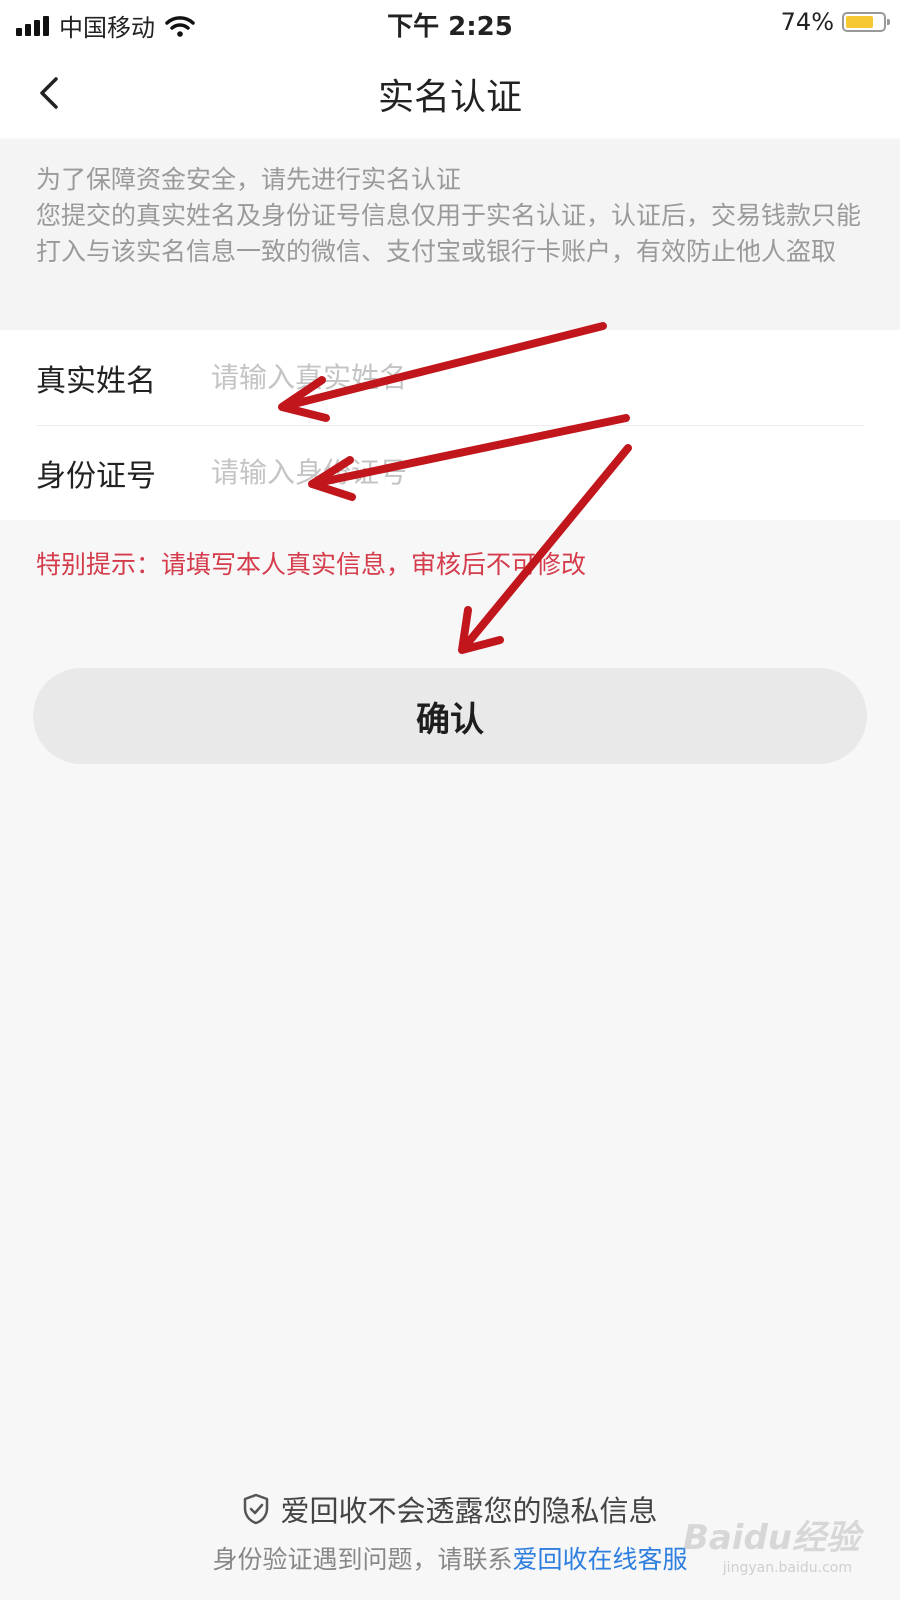  I want to click on customer-service-link: 爱回收在线客服, so click(600, 1559).